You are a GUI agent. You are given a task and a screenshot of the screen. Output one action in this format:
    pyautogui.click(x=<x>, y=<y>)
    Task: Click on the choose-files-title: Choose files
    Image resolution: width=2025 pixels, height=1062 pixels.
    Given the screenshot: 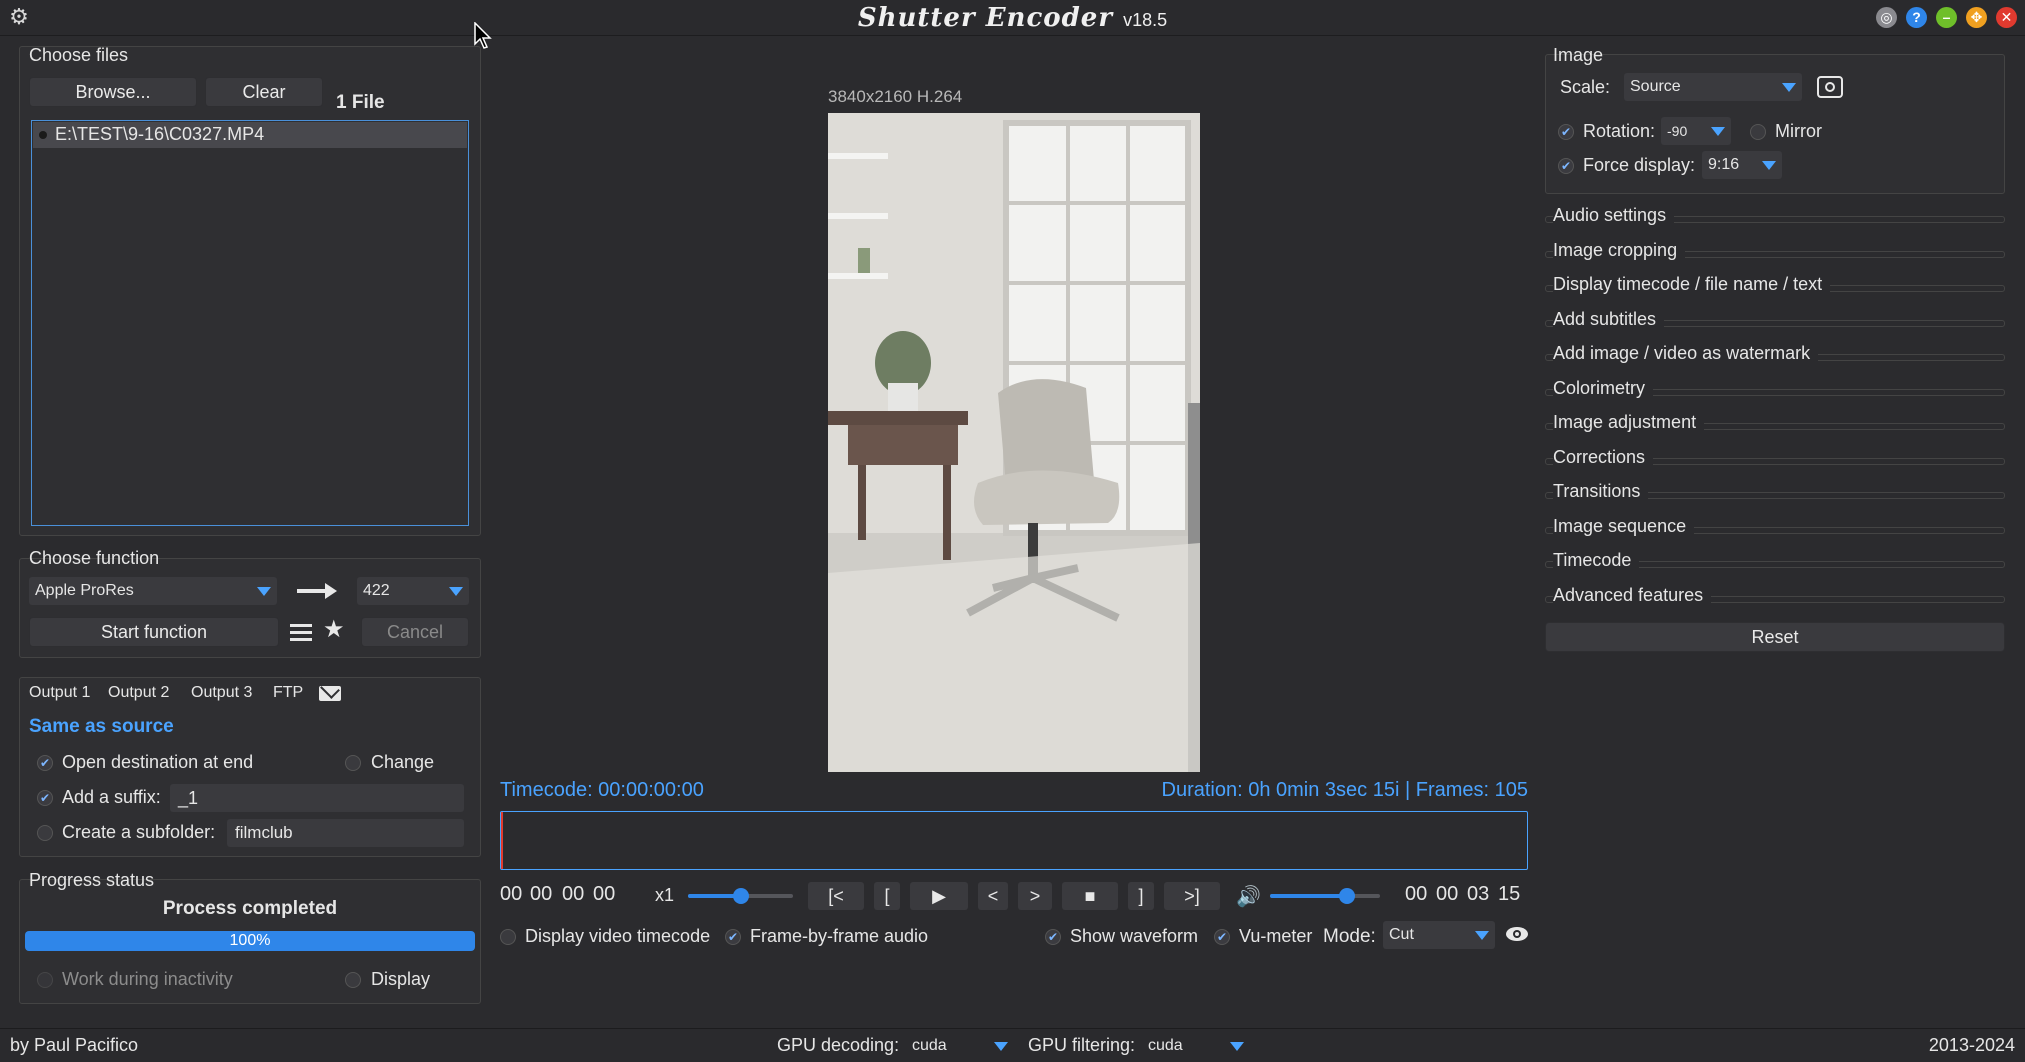 What is the action you would take?
    pyautogui.click(x=79, y=55)
    